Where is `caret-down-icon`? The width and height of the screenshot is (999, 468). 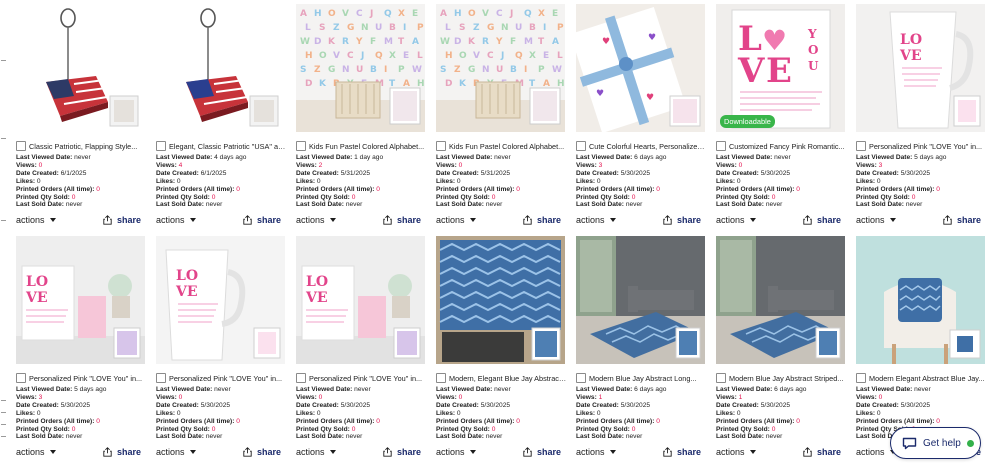 caret-down-icon is located at coordinates (752, 220).